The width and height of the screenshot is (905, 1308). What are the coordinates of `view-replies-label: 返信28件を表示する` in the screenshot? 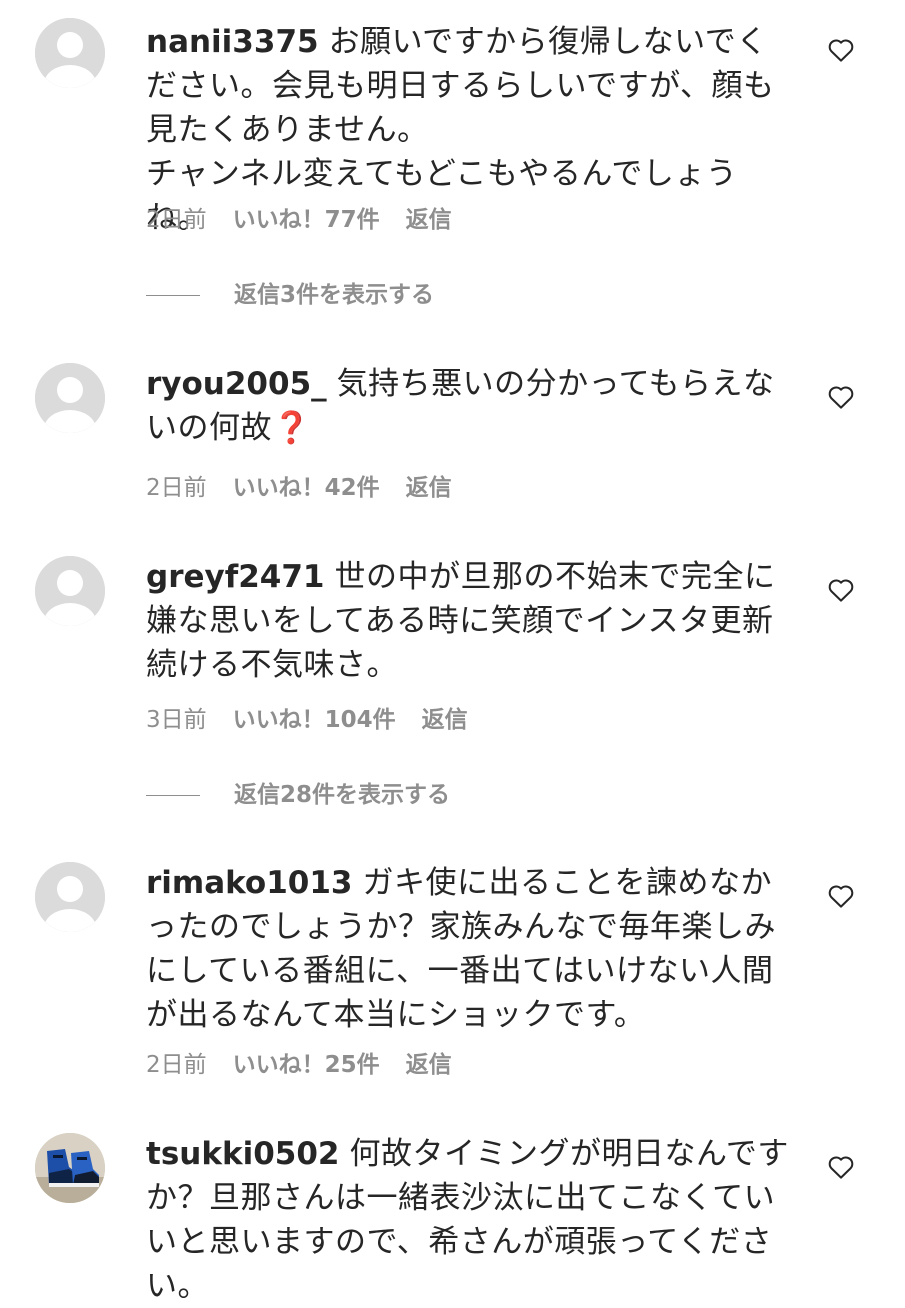 It's located at (342, 795).